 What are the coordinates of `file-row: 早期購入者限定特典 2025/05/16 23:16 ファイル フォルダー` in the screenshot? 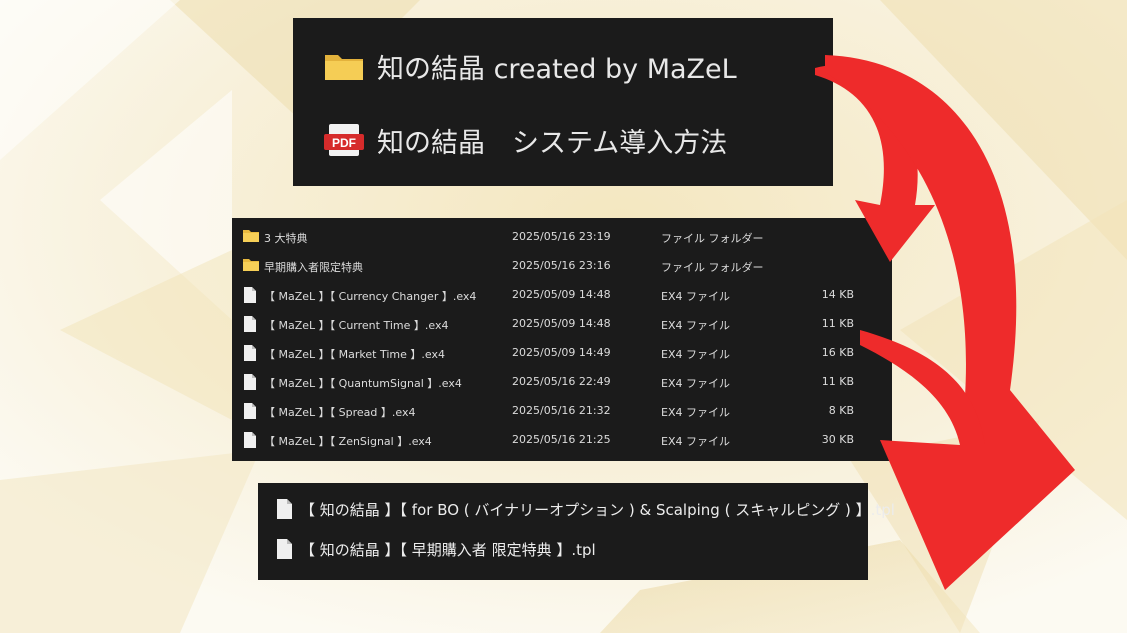 It's located at (562, 265).